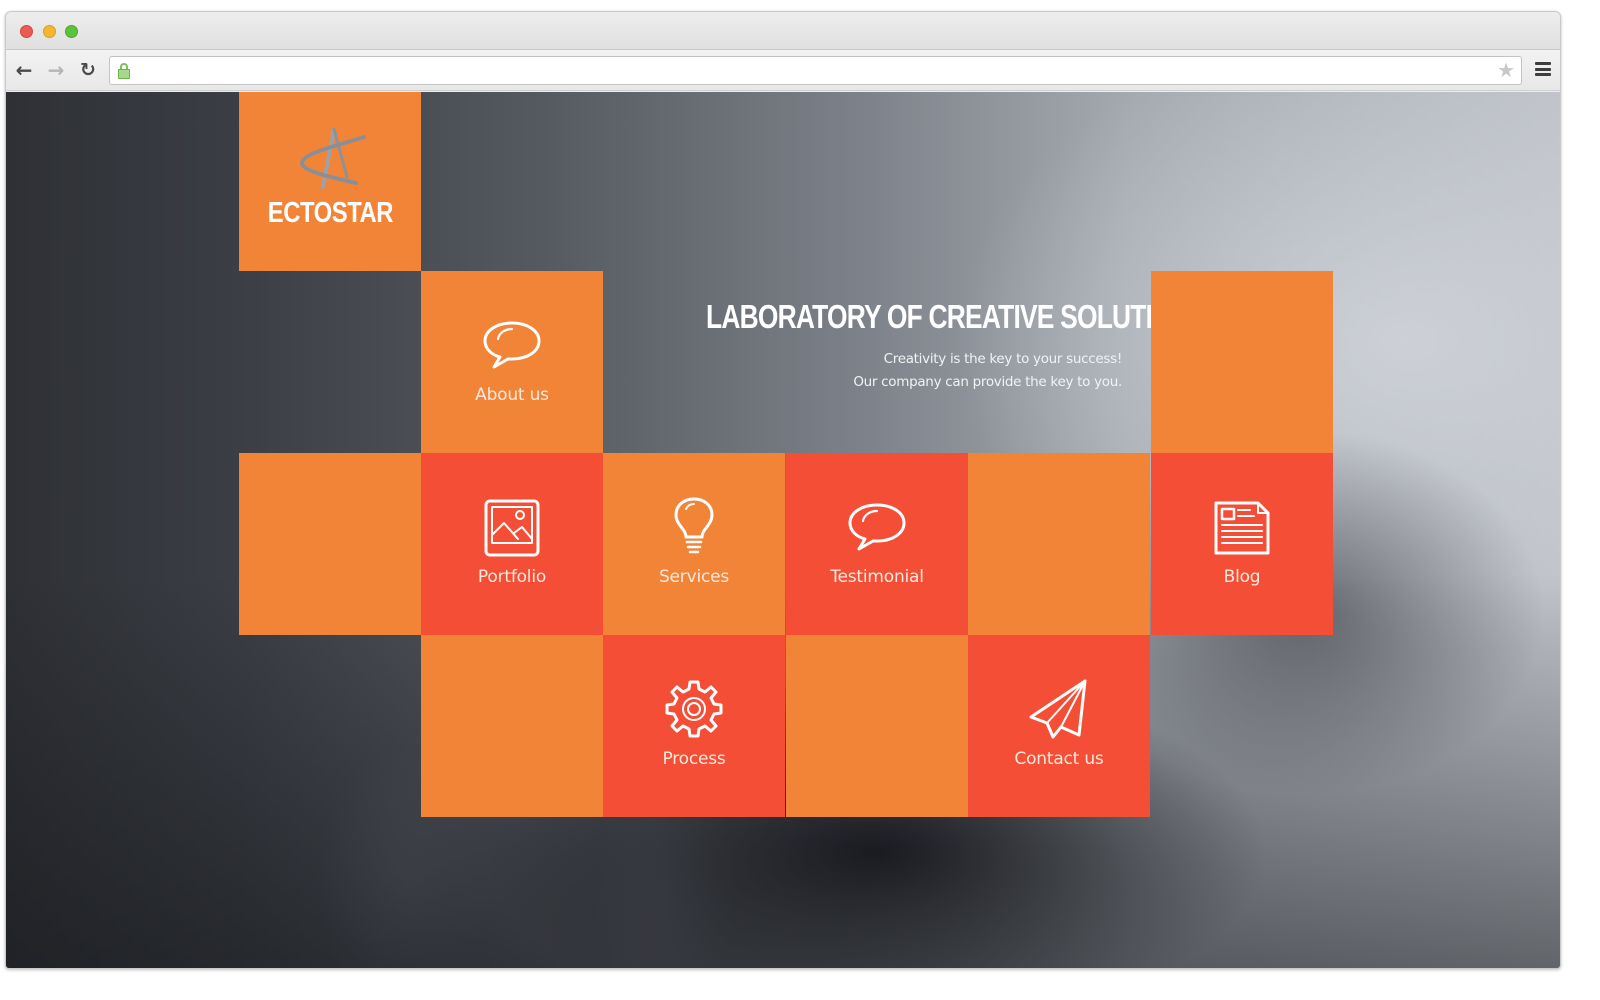 This screenshot has height=1000, width=1600. What do you see at coordinates (512, 577) in the screenshot?
I see `nav-tile-label: Portfolio` at bounding box center [512, 577].